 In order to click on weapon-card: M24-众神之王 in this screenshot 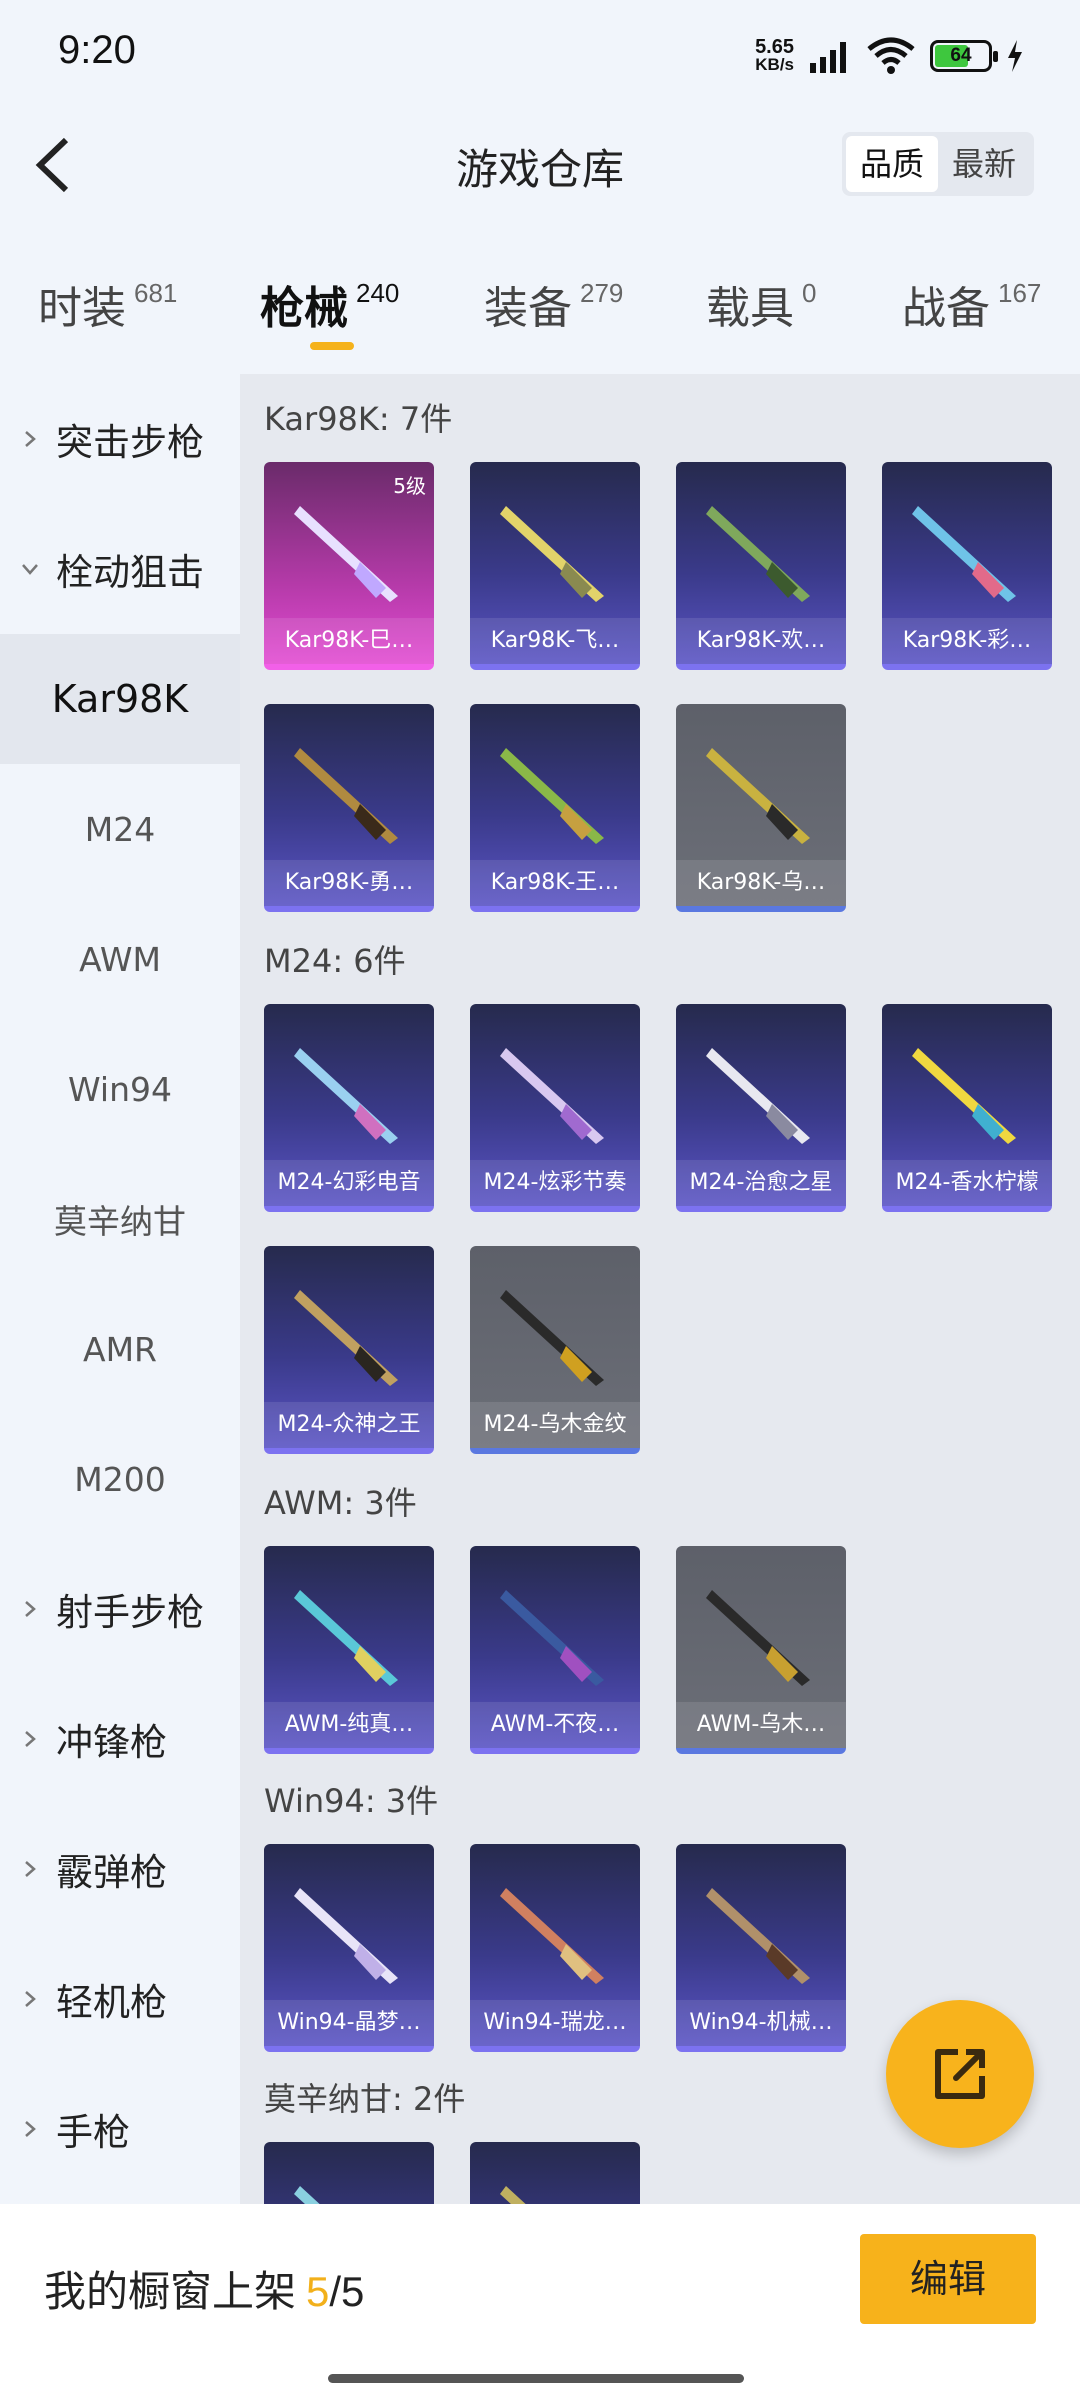, I will do `click(349, 1350)`.